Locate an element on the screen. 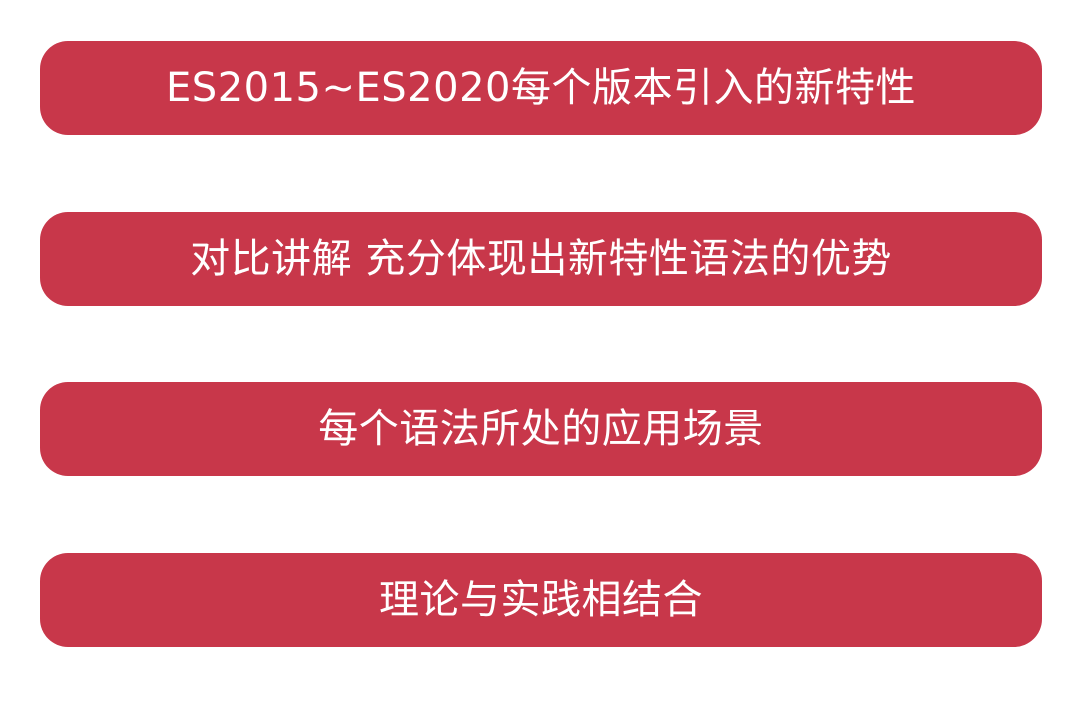  feature-item-3: 每个语法所处的应用场景 is located at coordinates (541, 429).